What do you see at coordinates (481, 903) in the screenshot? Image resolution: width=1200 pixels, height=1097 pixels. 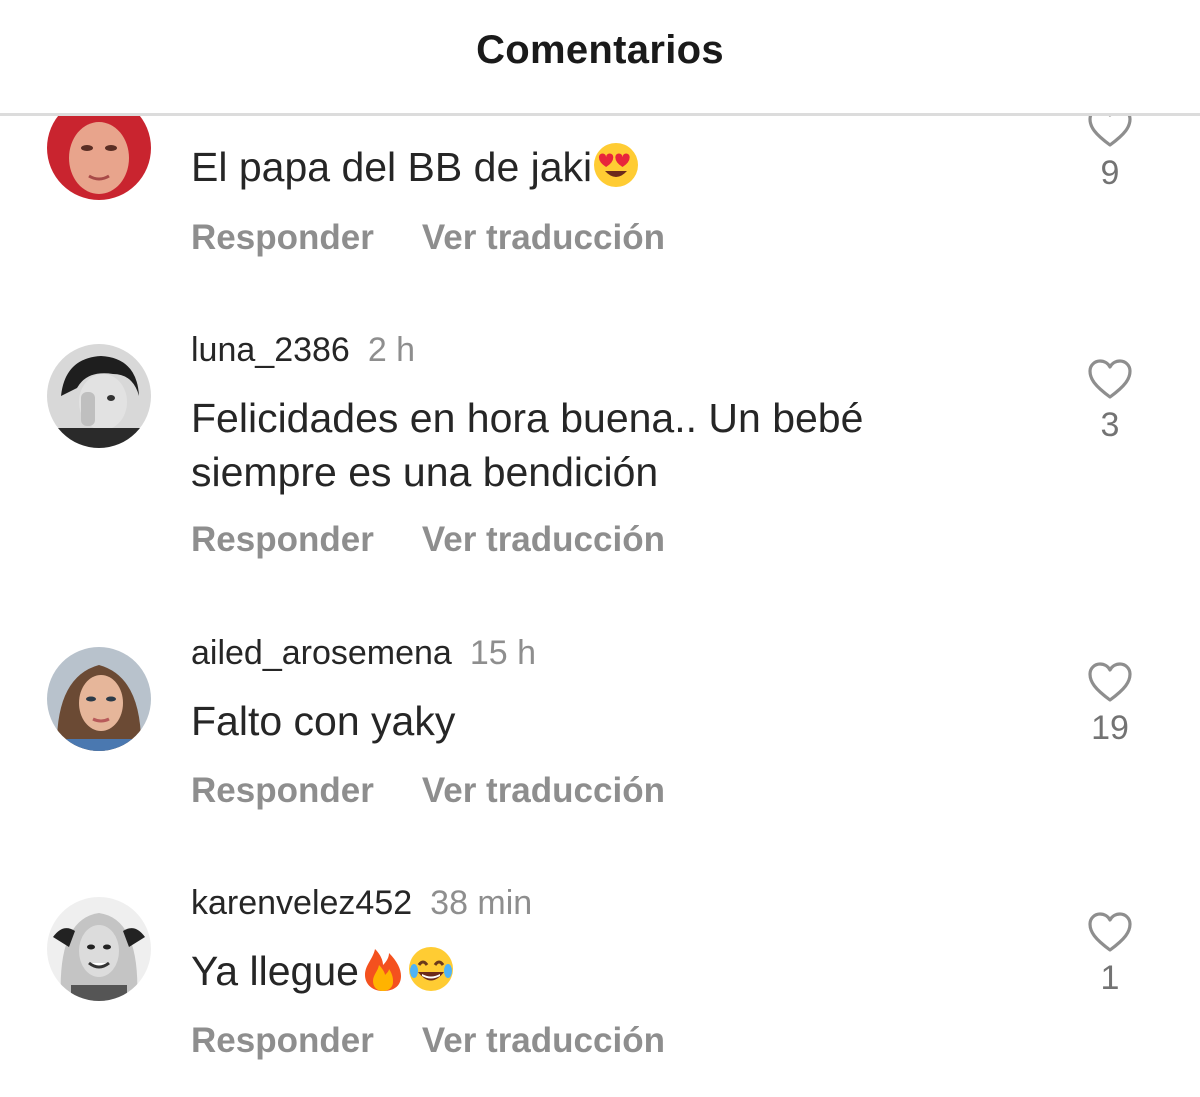 I see `timestamp: 38 min` at bounding box center [481, 903].